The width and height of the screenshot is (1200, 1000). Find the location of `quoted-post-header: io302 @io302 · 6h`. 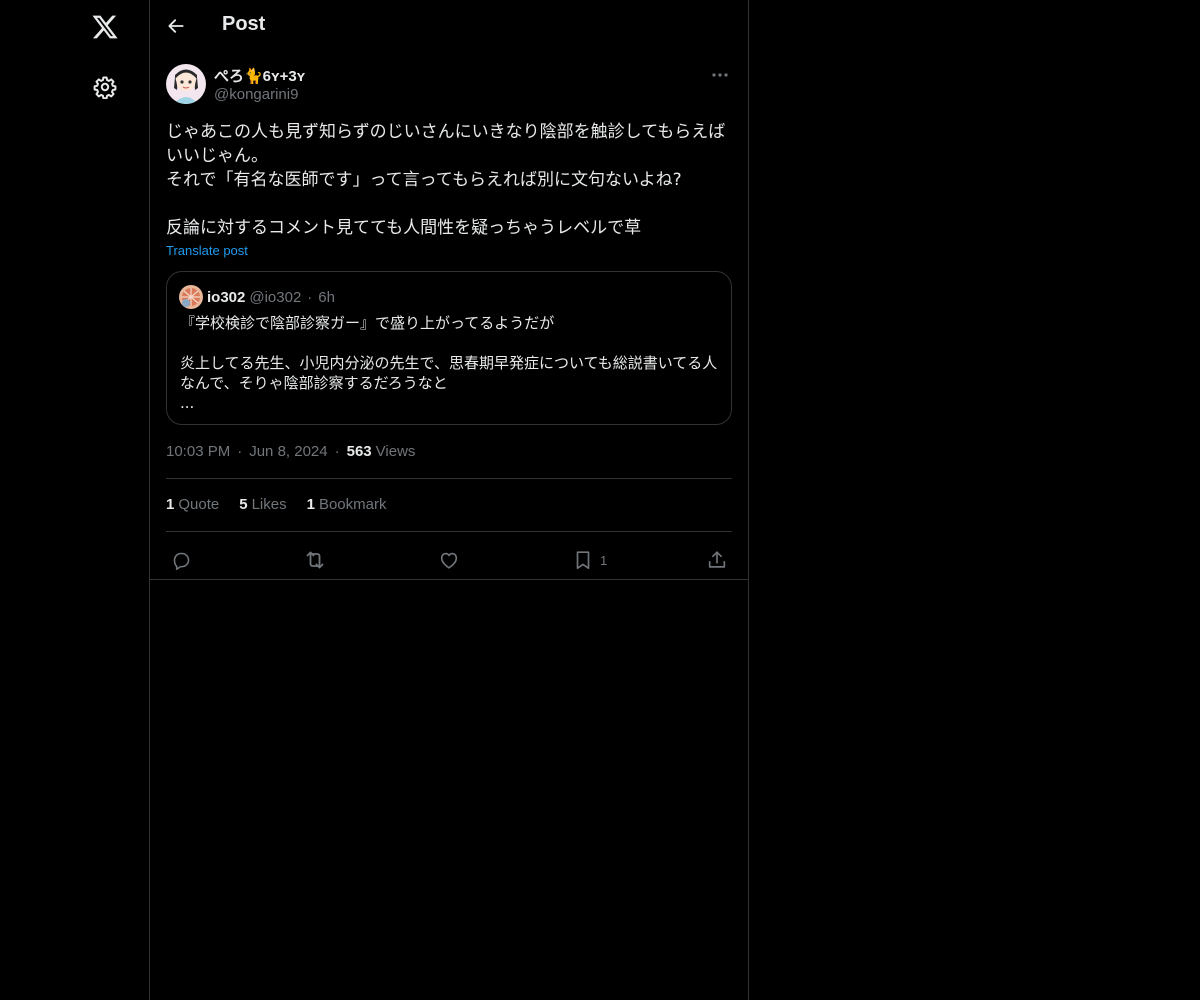

quoted-post-header: io302 @io302 · 6h is located at coordinates (257, 297).